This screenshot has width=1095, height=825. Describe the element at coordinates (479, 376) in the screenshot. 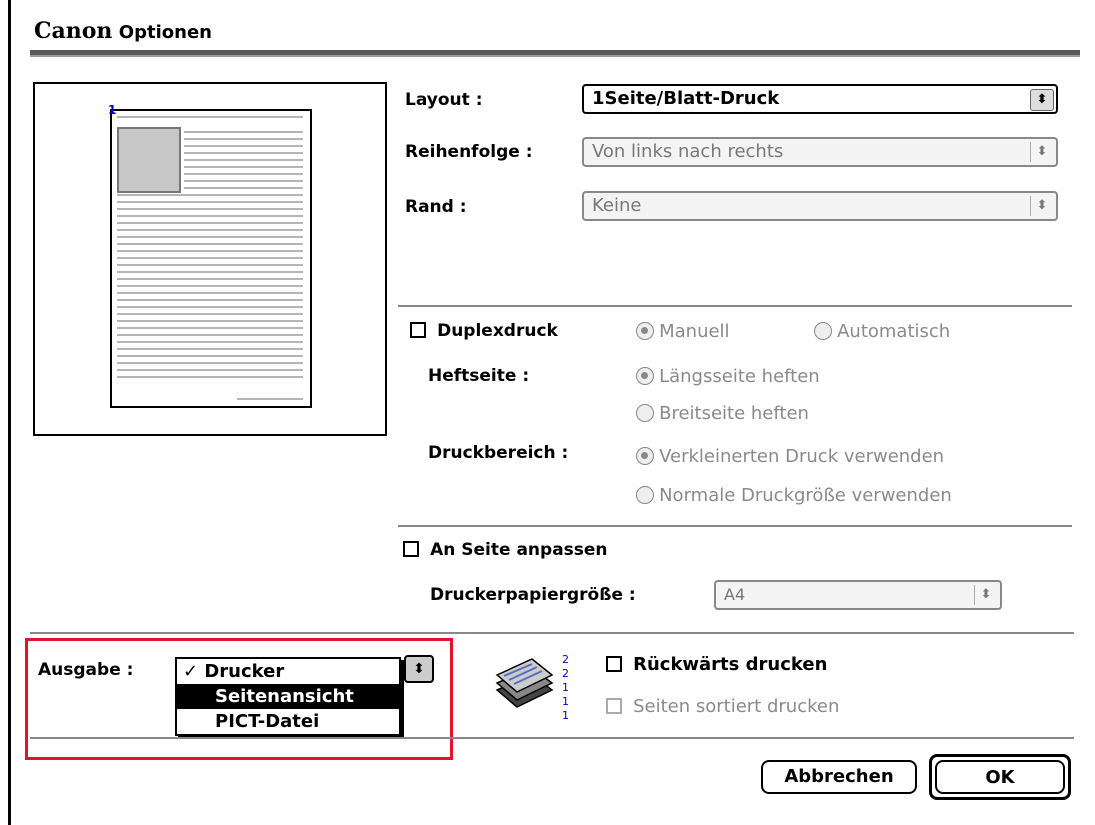

I see `binding-label: Heftseite :` at that location.